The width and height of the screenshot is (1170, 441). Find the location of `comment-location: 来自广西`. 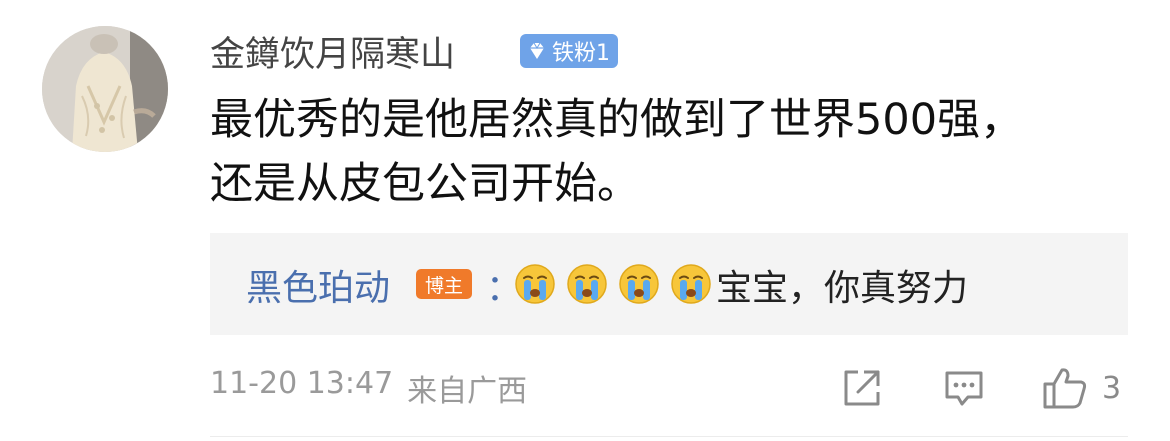

comment-location: 来自广西 is located at coordinates (467, 391).